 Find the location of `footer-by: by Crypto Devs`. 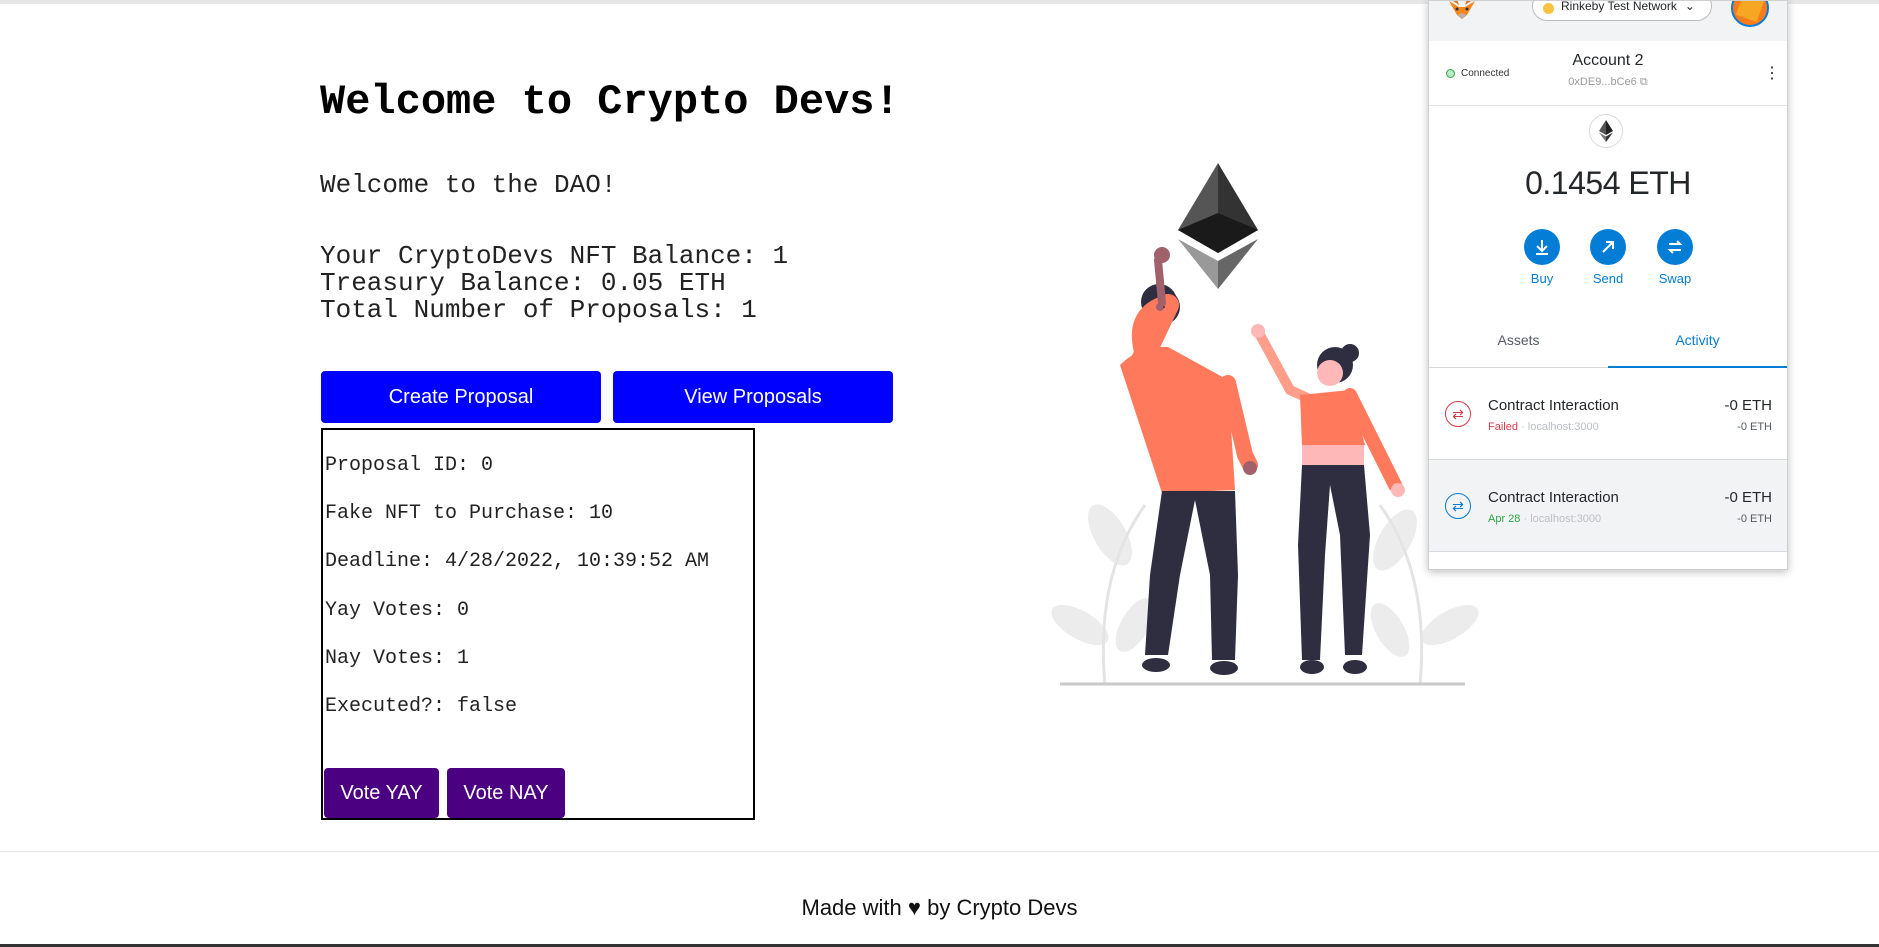

footer-by: by Crypto Devs is located at coordinates (1002, 907).